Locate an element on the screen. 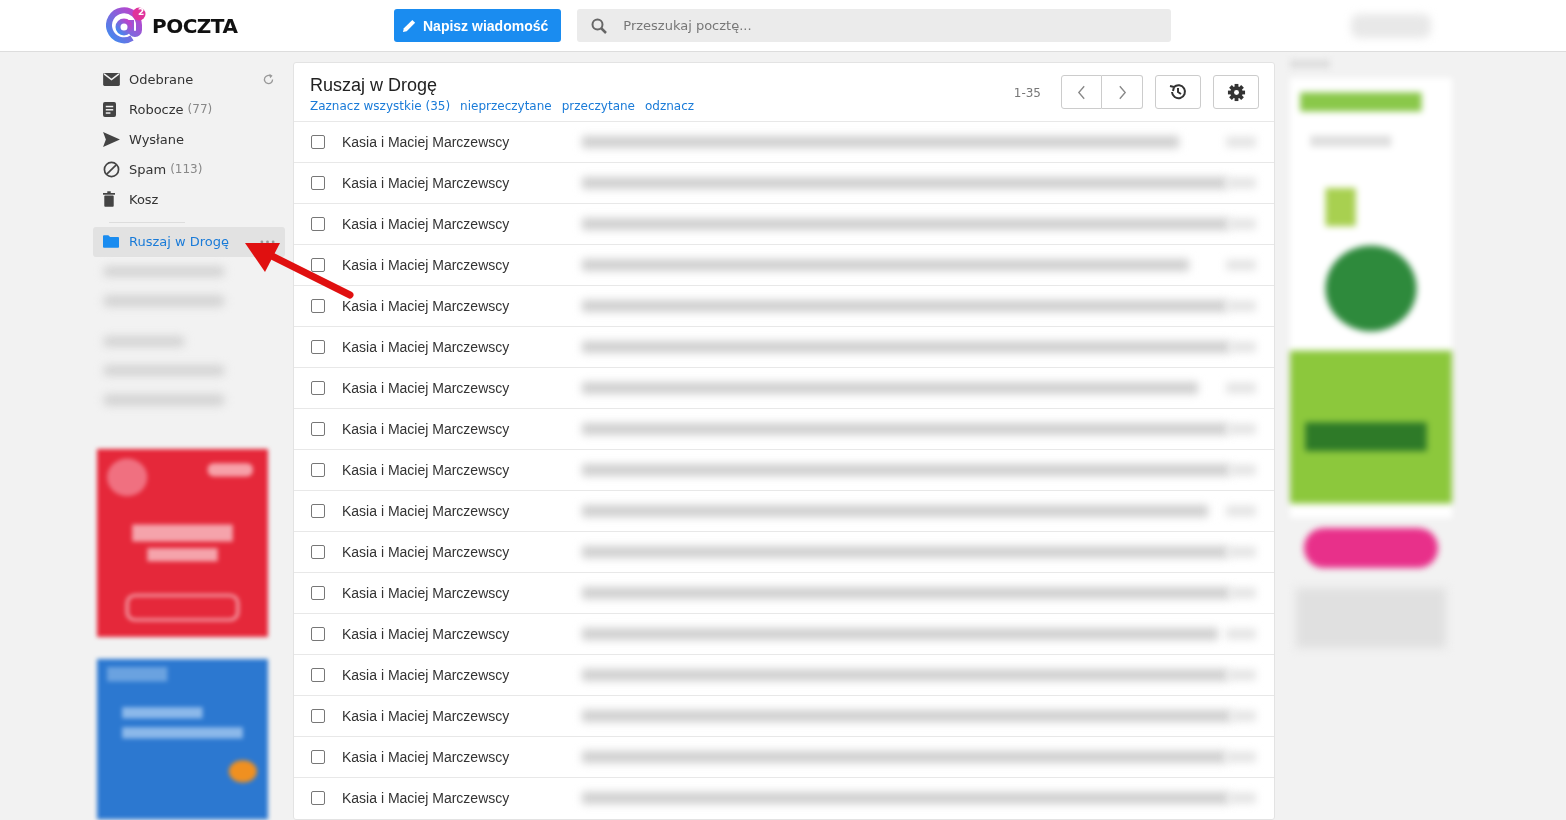 This screenshot has height=820, width=1566. folder-title: Ruszaj w Drogę is located at coordinates (374, 85).